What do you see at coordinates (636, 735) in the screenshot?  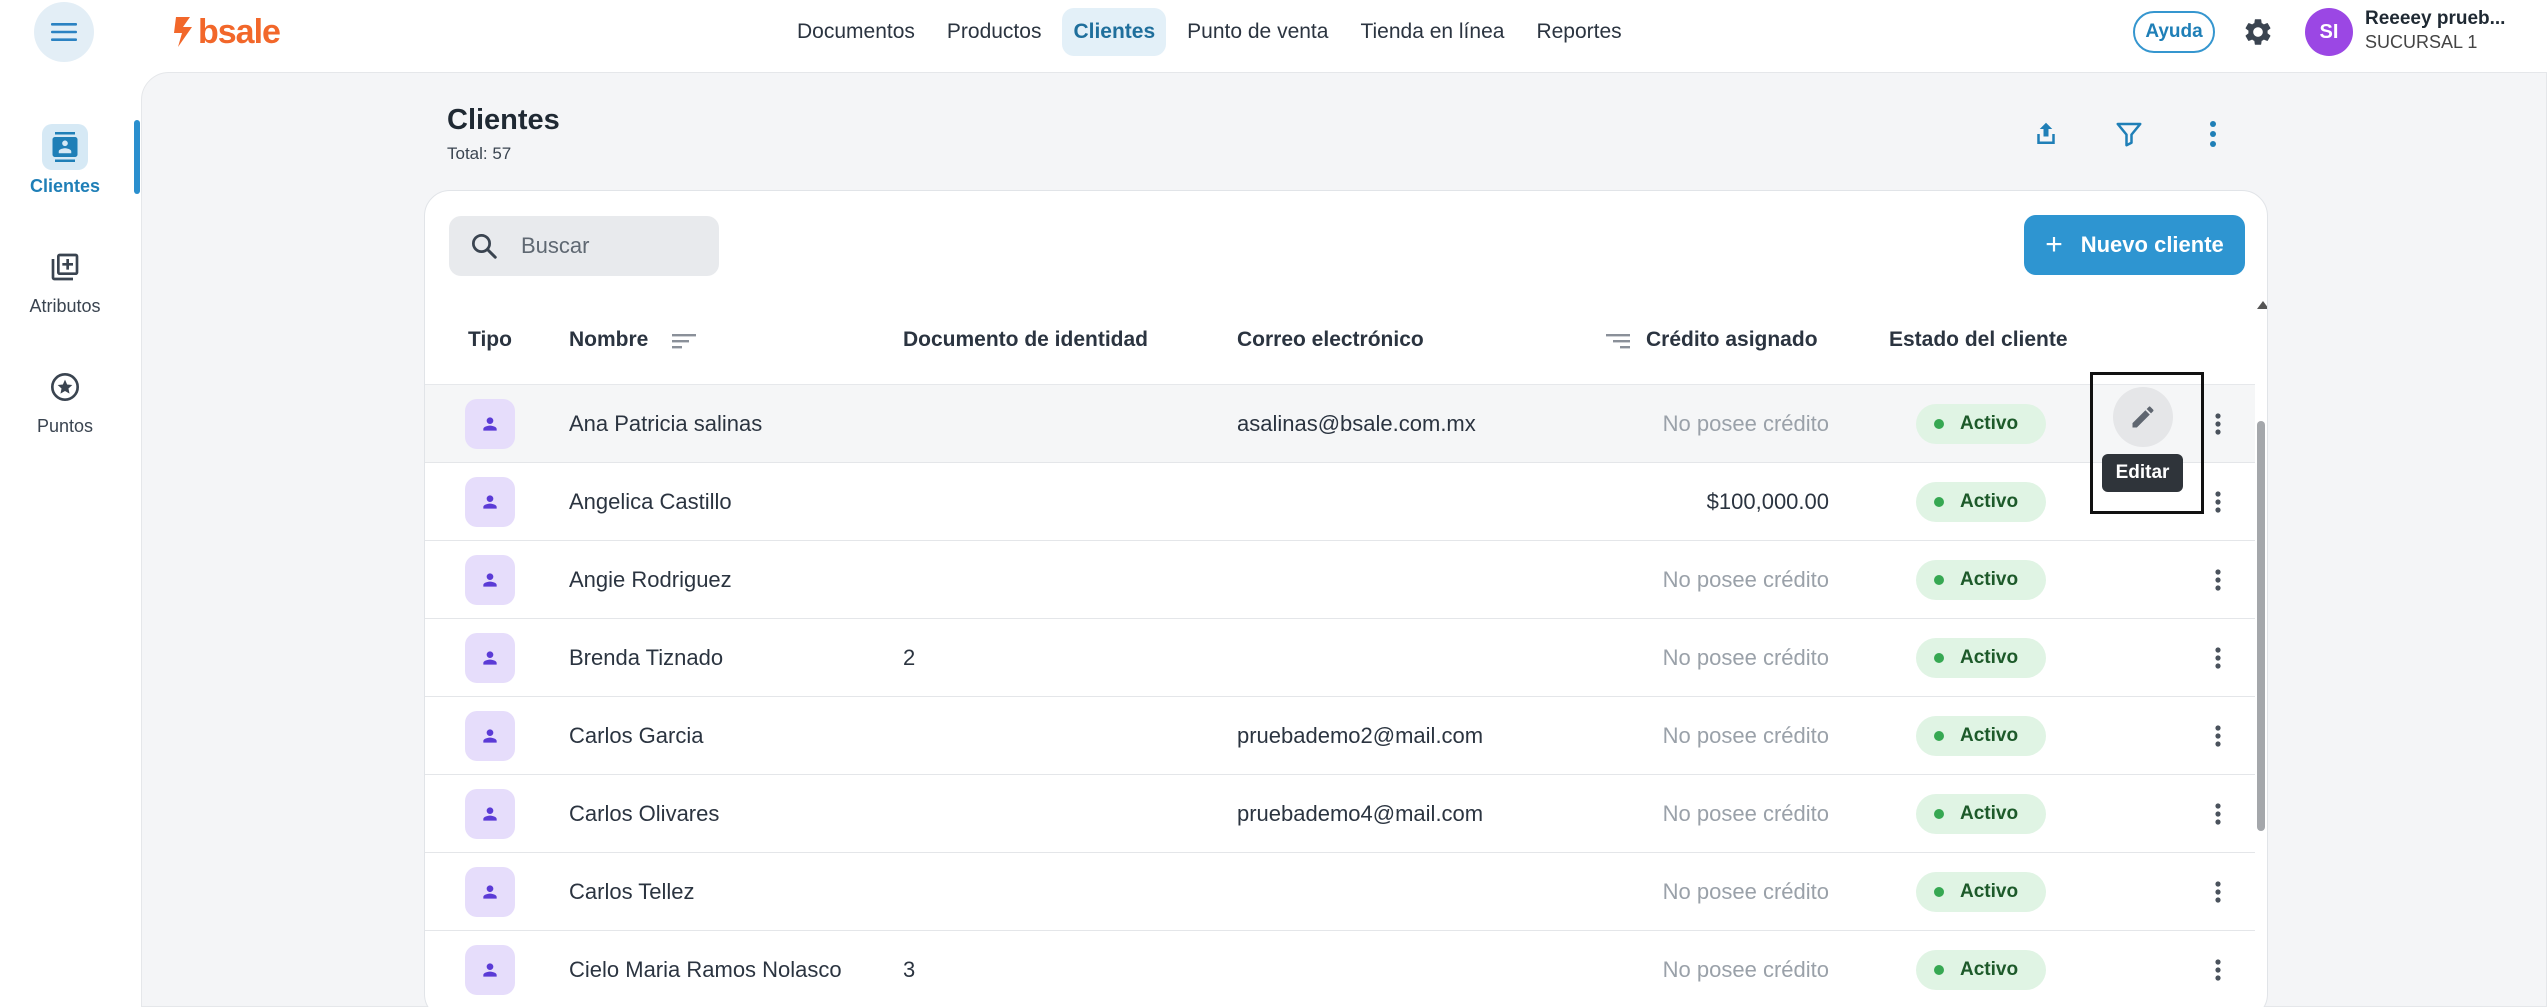 I see `client-name: Carlos Garcia` at bounding box center [636, 735].